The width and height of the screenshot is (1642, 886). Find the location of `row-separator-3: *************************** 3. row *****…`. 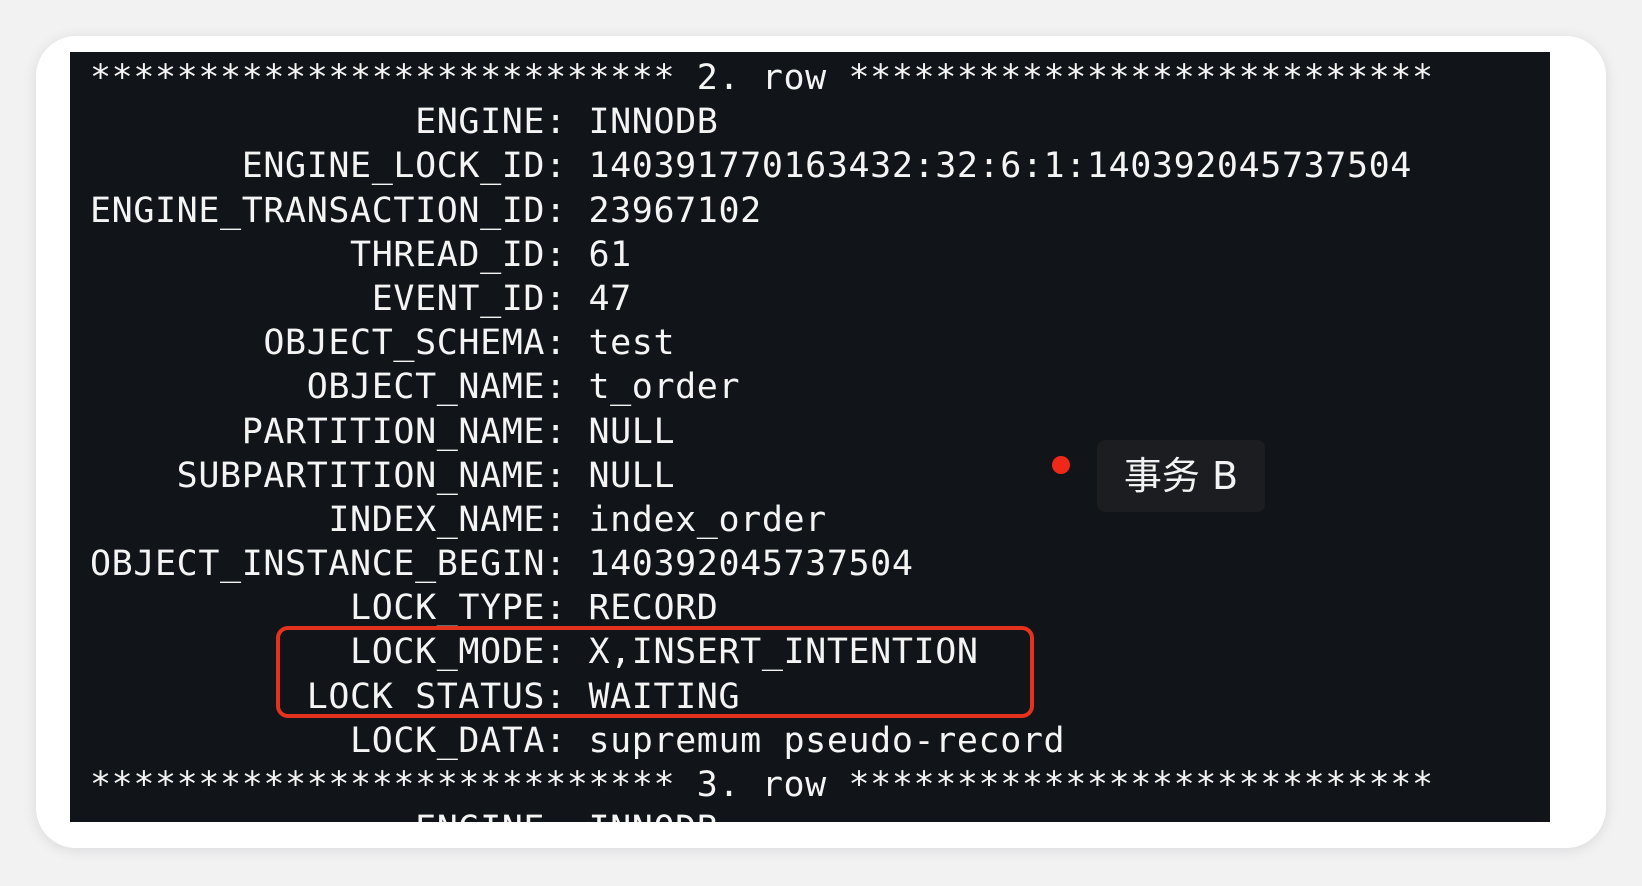

row-separator-3: *************************** 3. row *****… is located at coordinates (762, 785).